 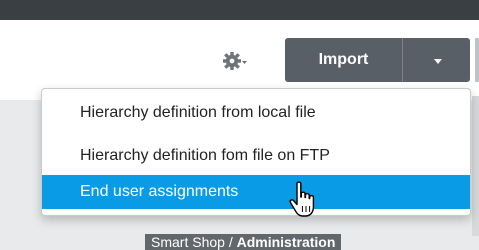 I want to click on menu-item-hierarchy-local-file: Hierarchy definition from local file, so click(x=256, y=113).